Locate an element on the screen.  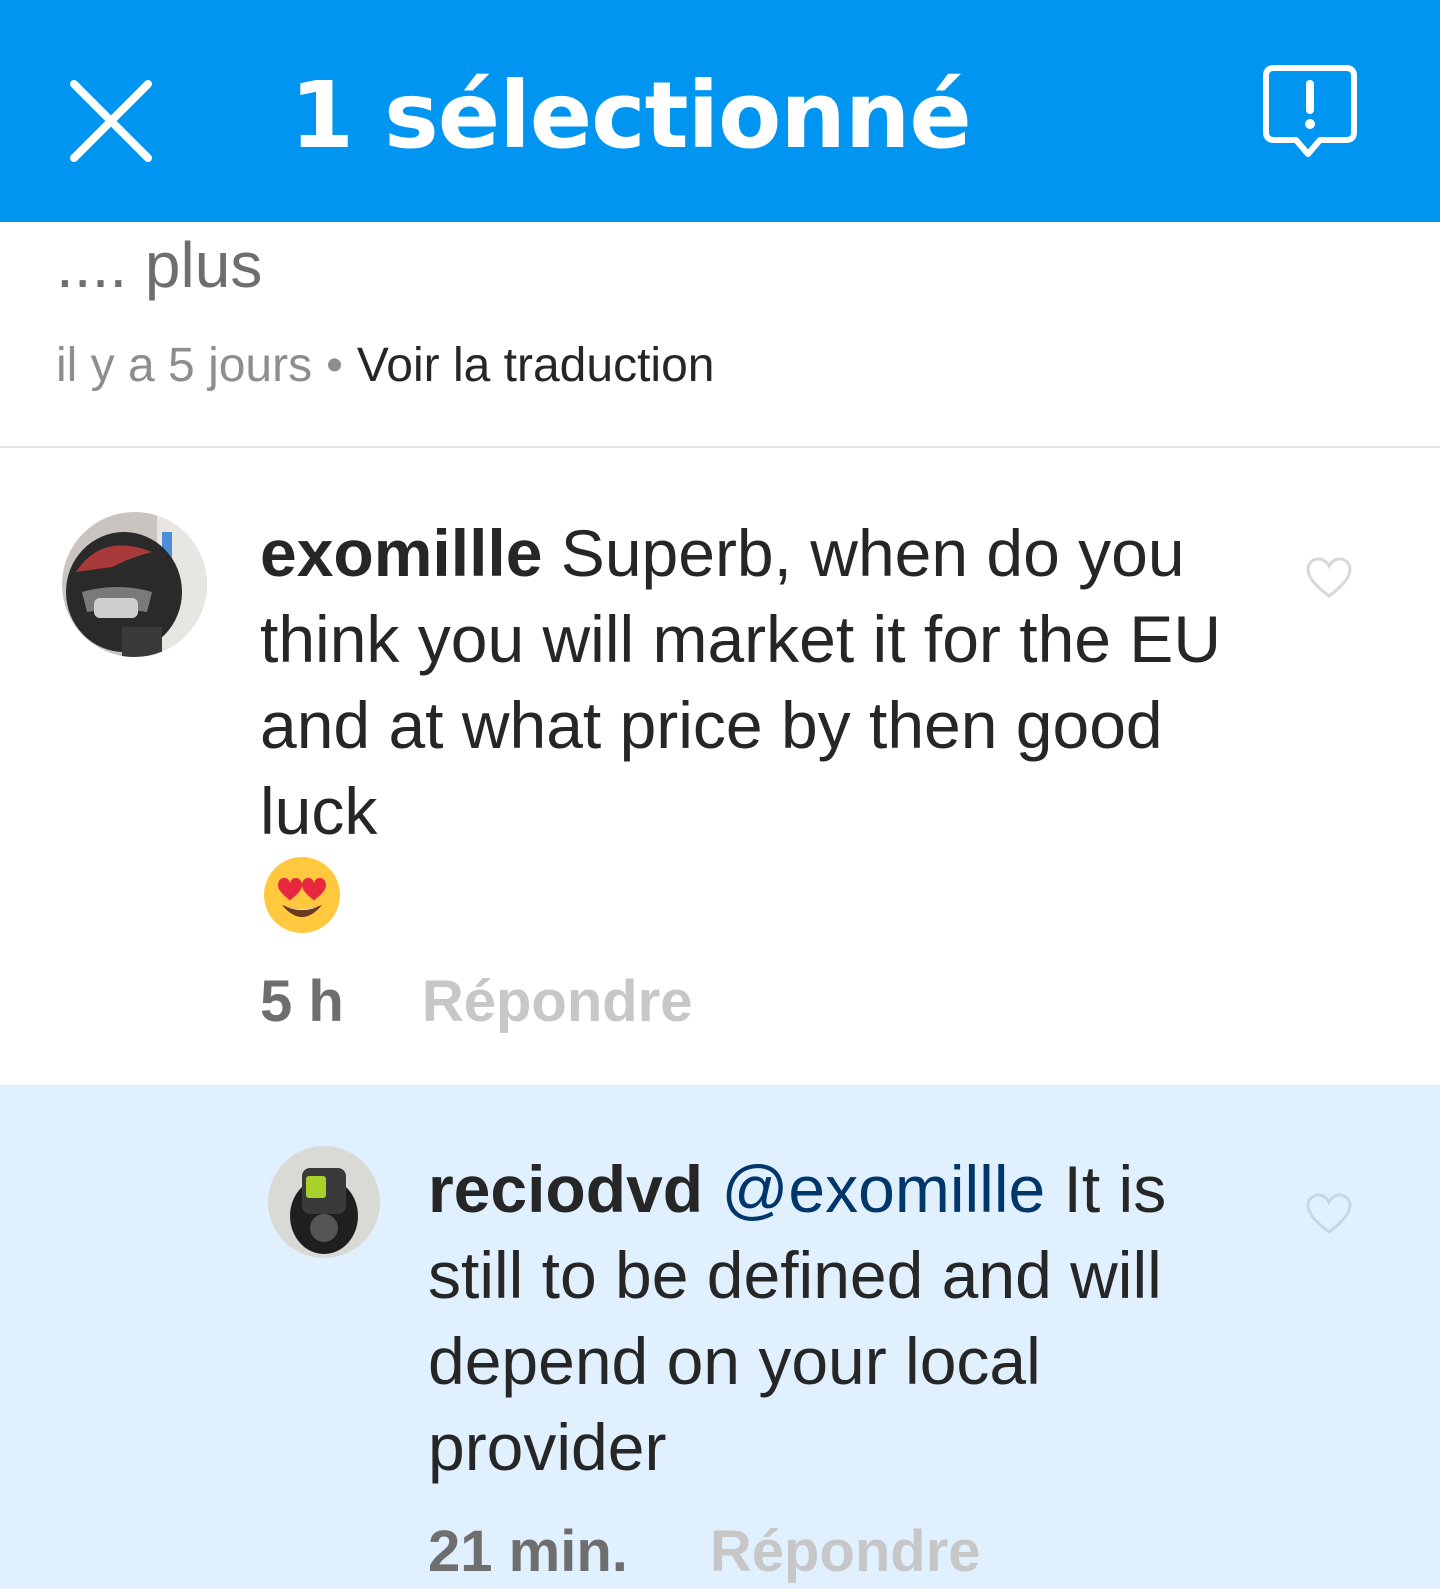
comment-meta: 21 min. Répondre is located at coordinates (704, 1551).